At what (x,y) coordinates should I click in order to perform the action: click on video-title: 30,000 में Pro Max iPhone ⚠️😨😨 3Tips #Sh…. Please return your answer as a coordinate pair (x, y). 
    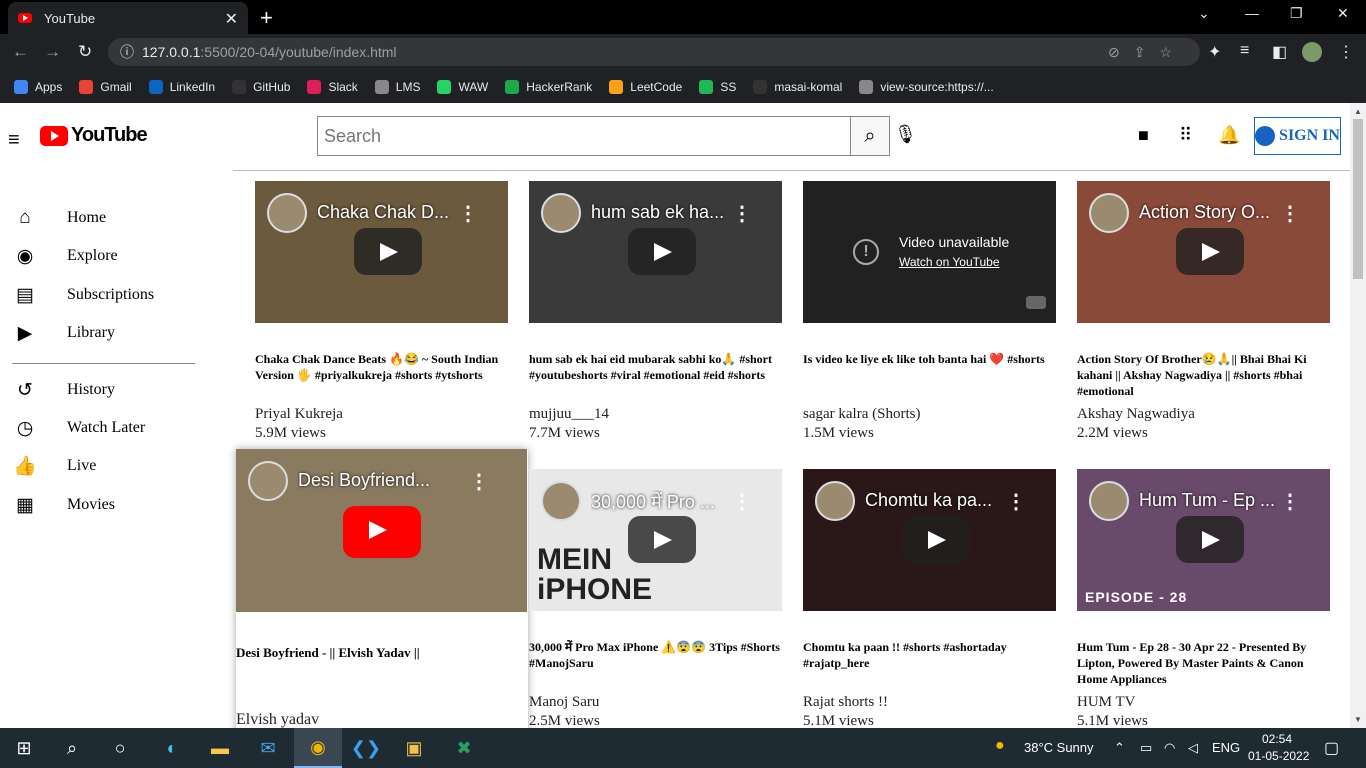
    Looking at the image, I should click on (656, 655).